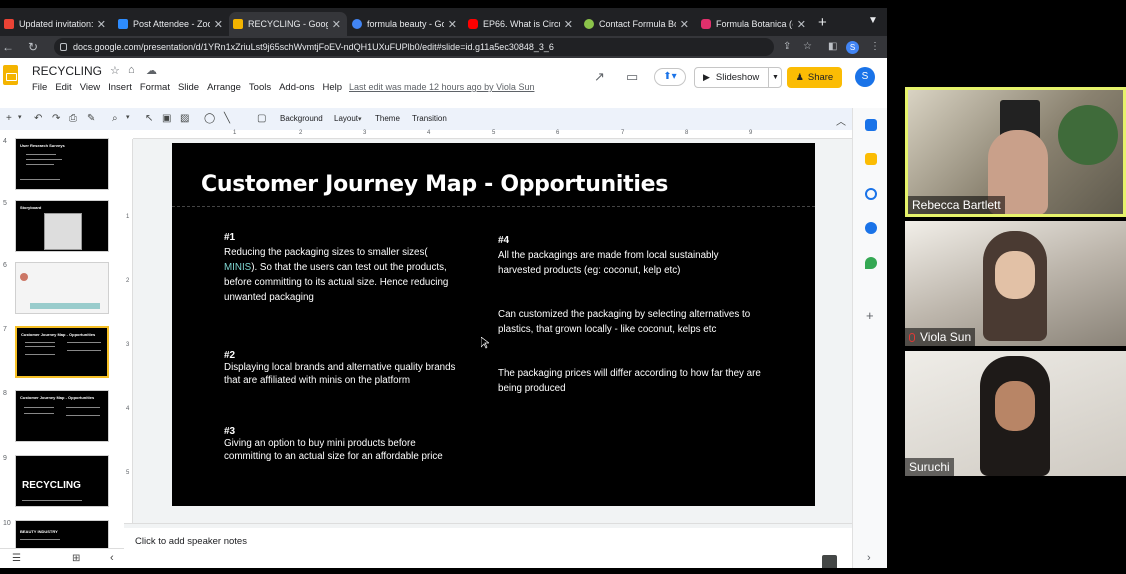  I want to click on transition-button: Transition, so click(429, 118).